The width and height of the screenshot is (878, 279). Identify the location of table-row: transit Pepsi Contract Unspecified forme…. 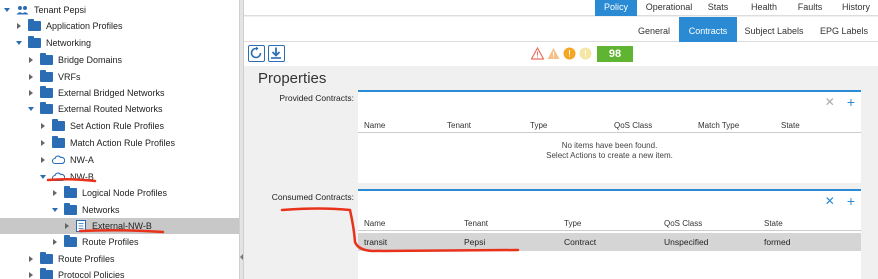
(609, 242).